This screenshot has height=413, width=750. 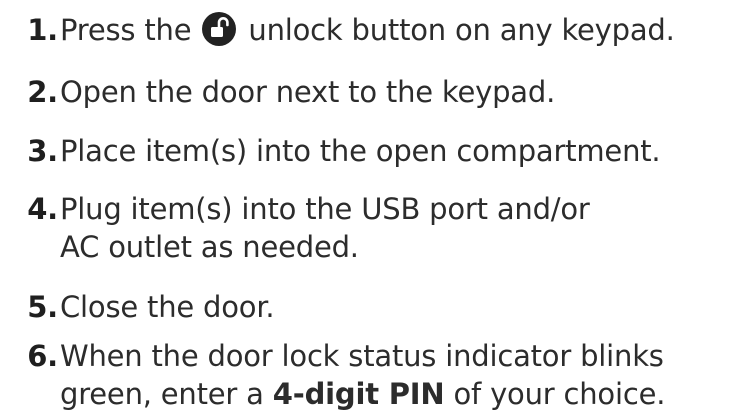 I want to click on step-text: Close the door., so click(x=167, y=307).